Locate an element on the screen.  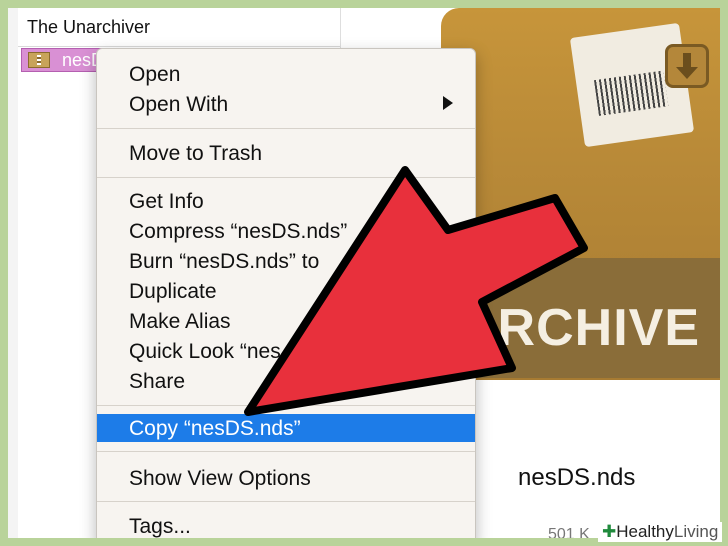
menu-item-copy-highlighted: Copy “nesDS.nds” is located at coordinates (286, 428).